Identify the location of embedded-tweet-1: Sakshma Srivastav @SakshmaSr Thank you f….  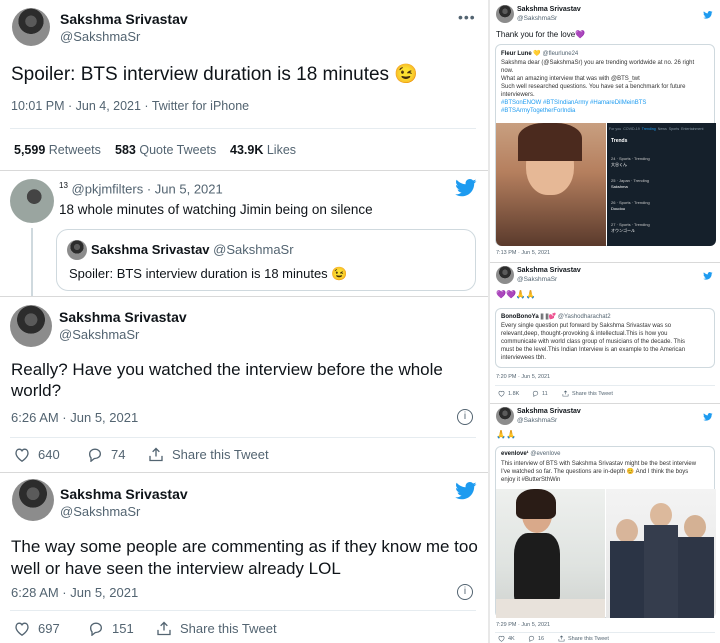
(605, 131).